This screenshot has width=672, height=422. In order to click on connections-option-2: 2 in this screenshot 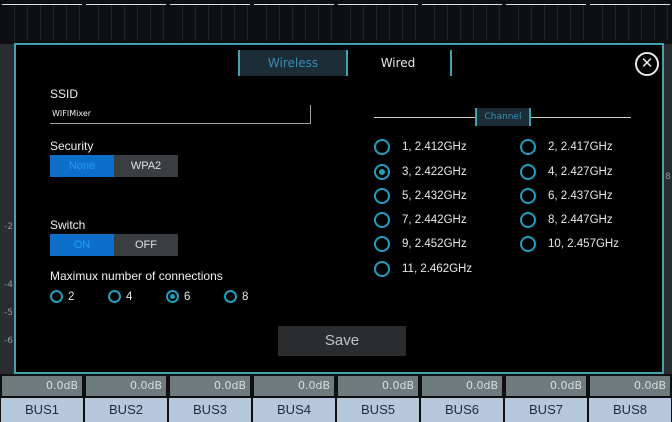, I will do `click(62, 296)`.